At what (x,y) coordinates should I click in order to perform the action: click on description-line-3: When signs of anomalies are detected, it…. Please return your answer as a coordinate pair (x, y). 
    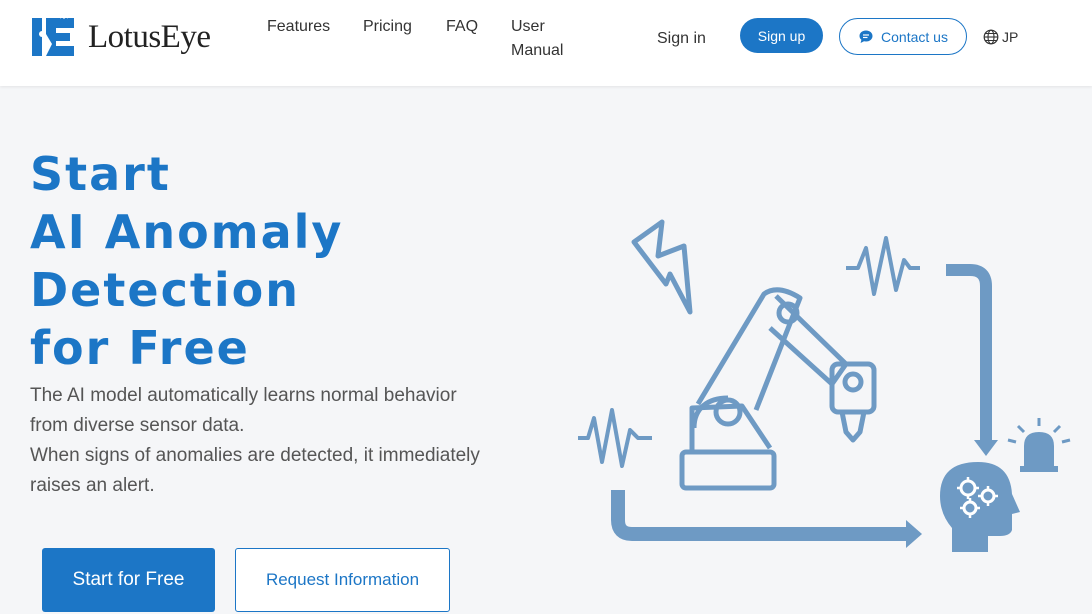
    Looking at the image, I should click on (255, 455).